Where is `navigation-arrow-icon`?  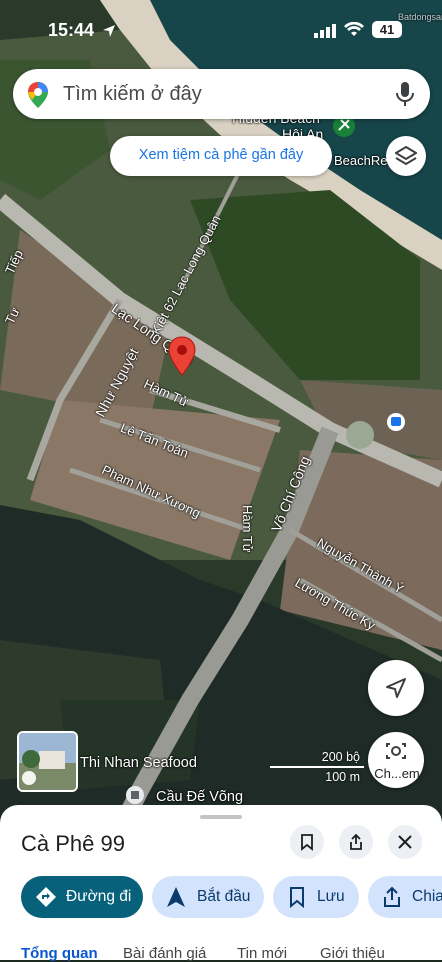 navigation-arrow-icon is located at coordinates (396, 688).